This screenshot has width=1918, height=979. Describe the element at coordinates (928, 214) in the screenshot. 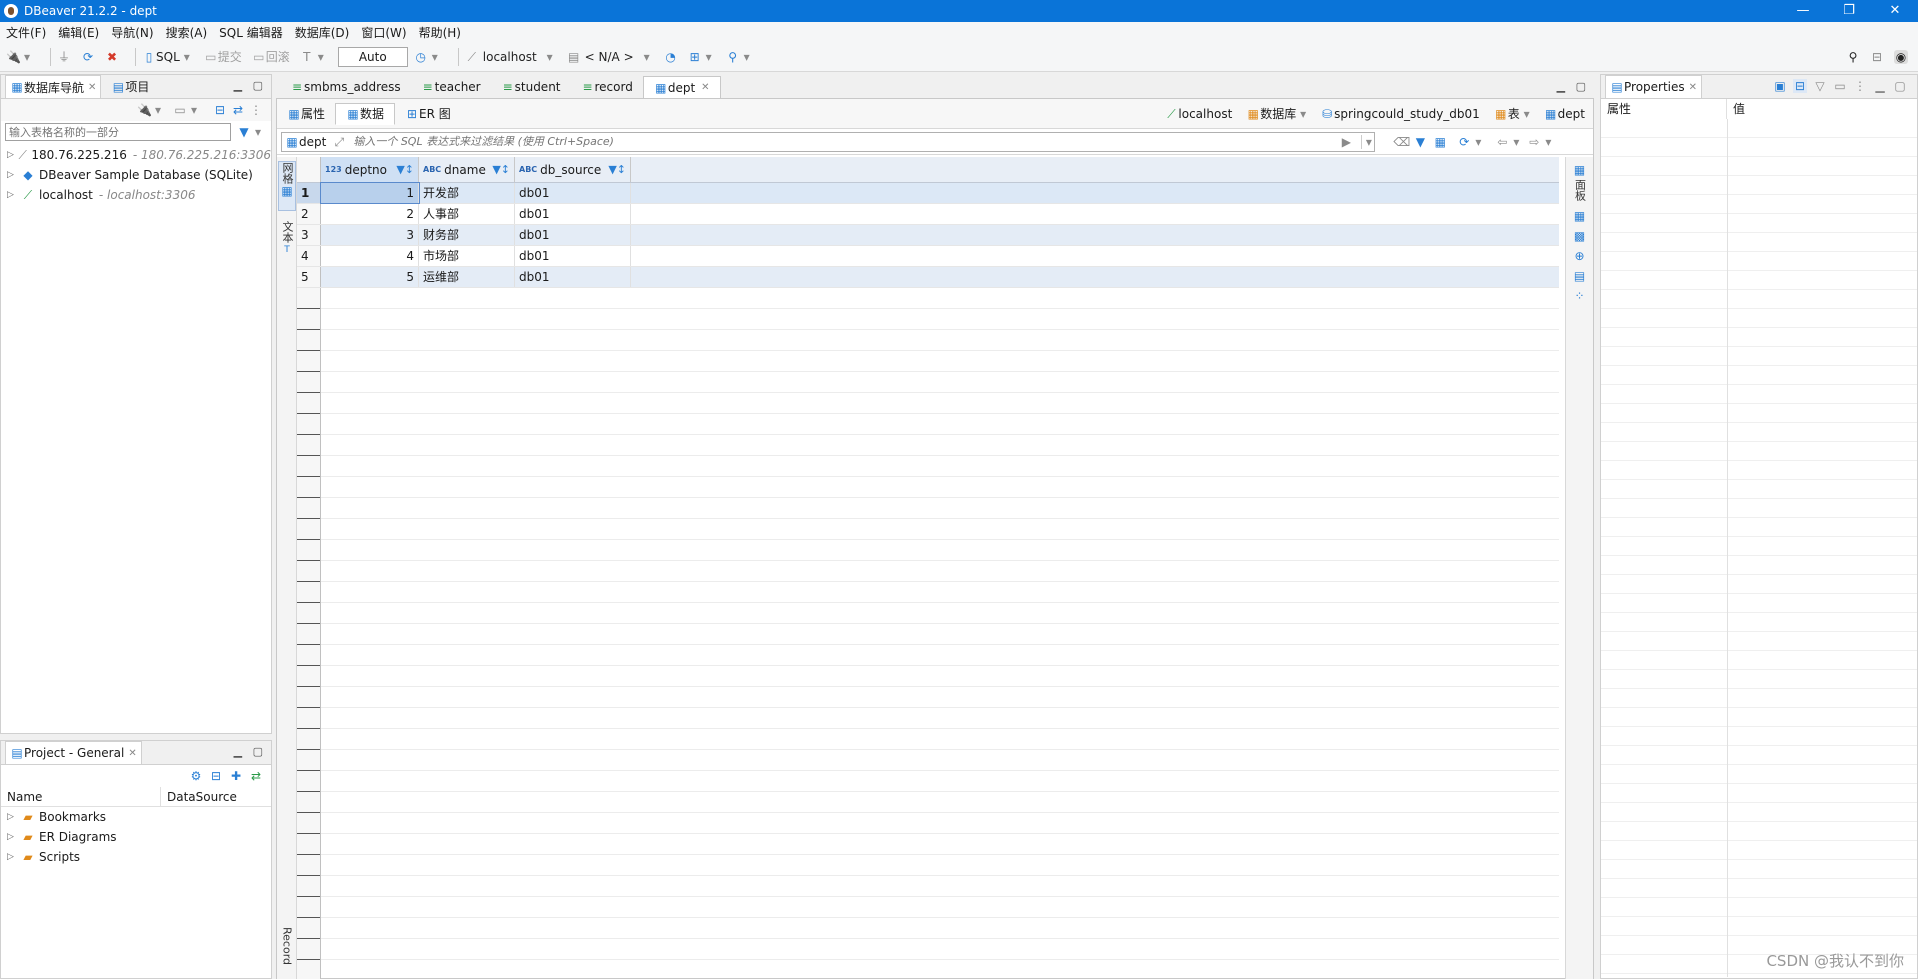

I see `table-row: 2 2 人事部 db01` at that location.